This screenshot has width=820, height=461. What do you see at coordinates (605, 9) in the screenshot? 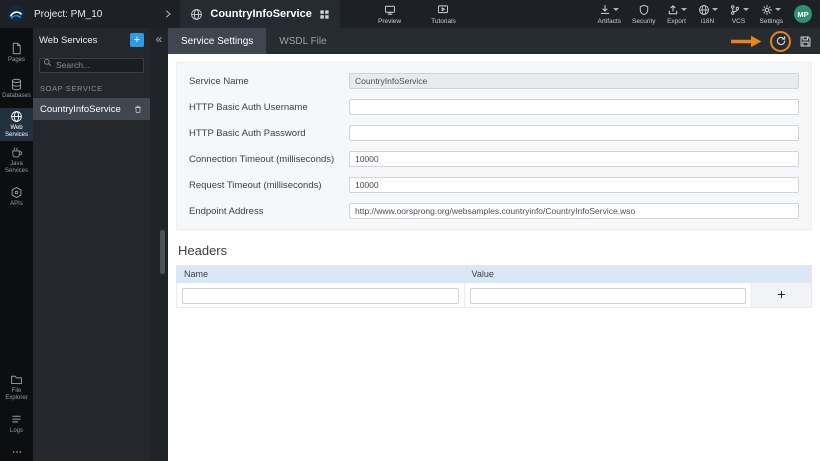
I see `artifacts-download-icon` at bounding box center [605, 9].